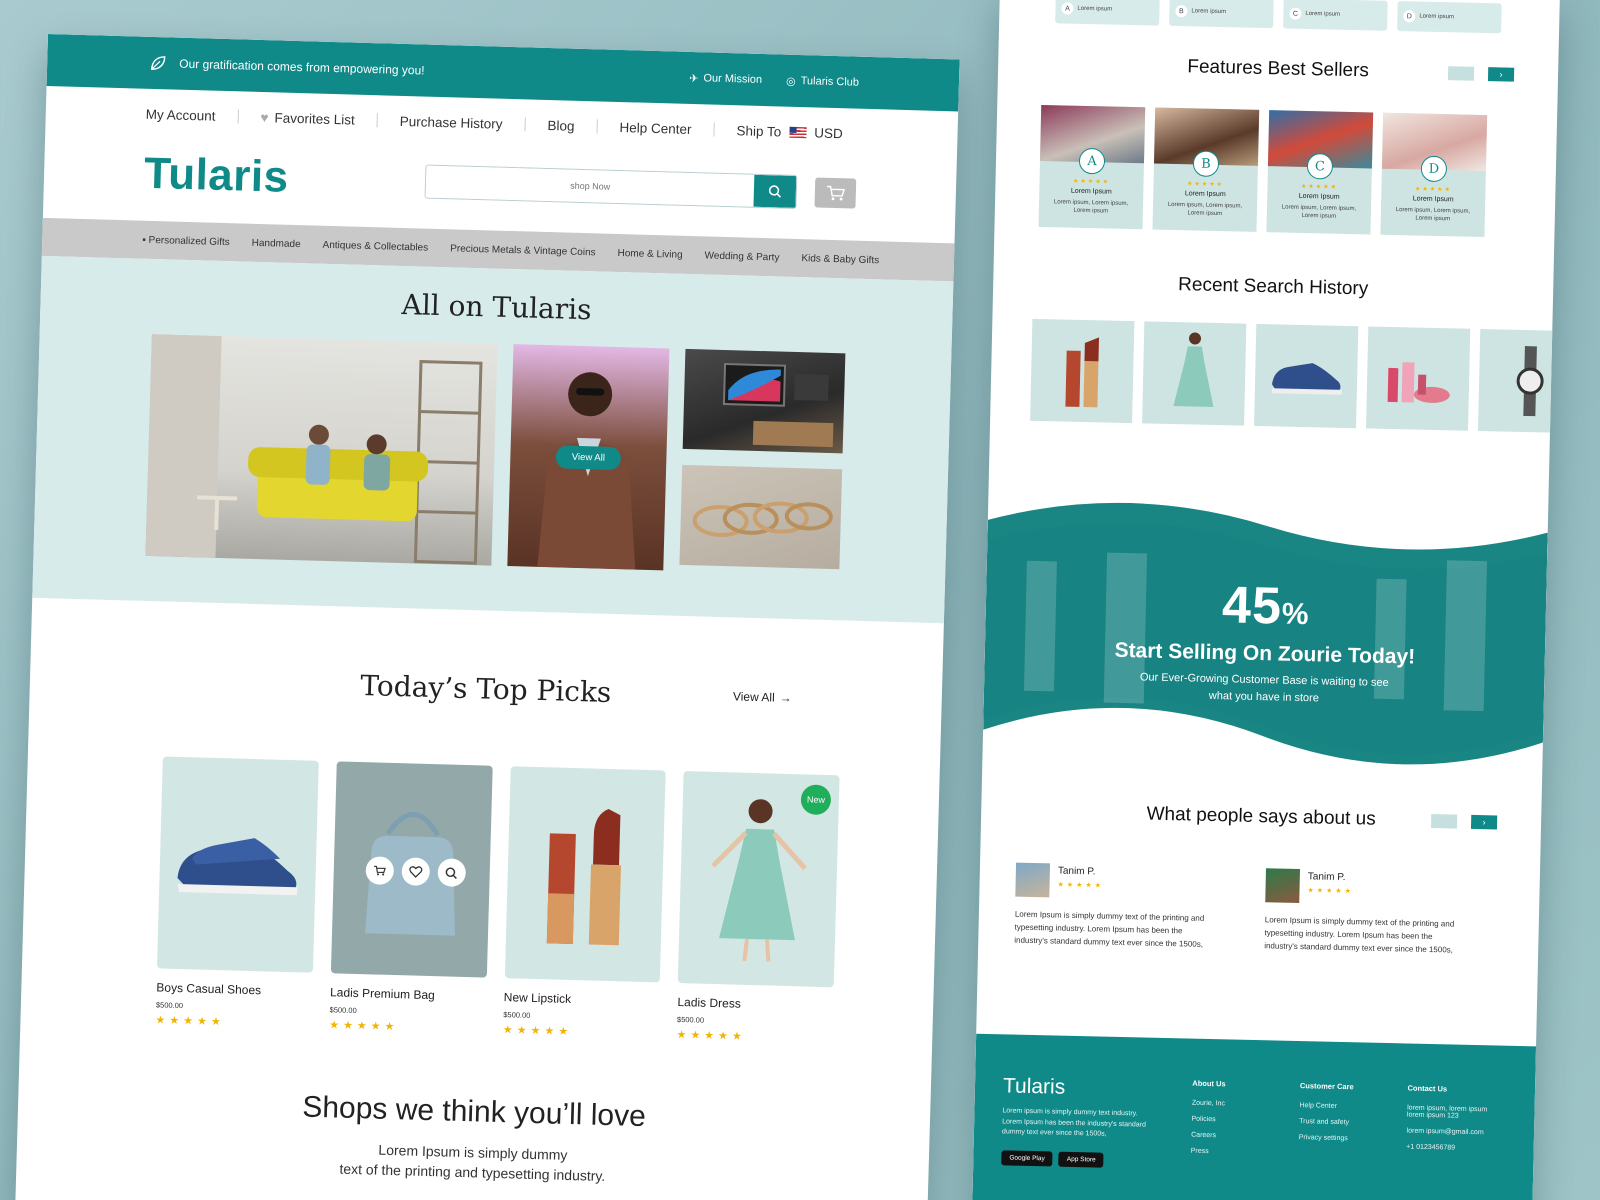 Image resolution: width=1600 pixels, height=1200 pixels. What do you see at coordinates (560, 125) in the screenshot?
I see `blog-link: Blog` at bounding box center [560, 125].